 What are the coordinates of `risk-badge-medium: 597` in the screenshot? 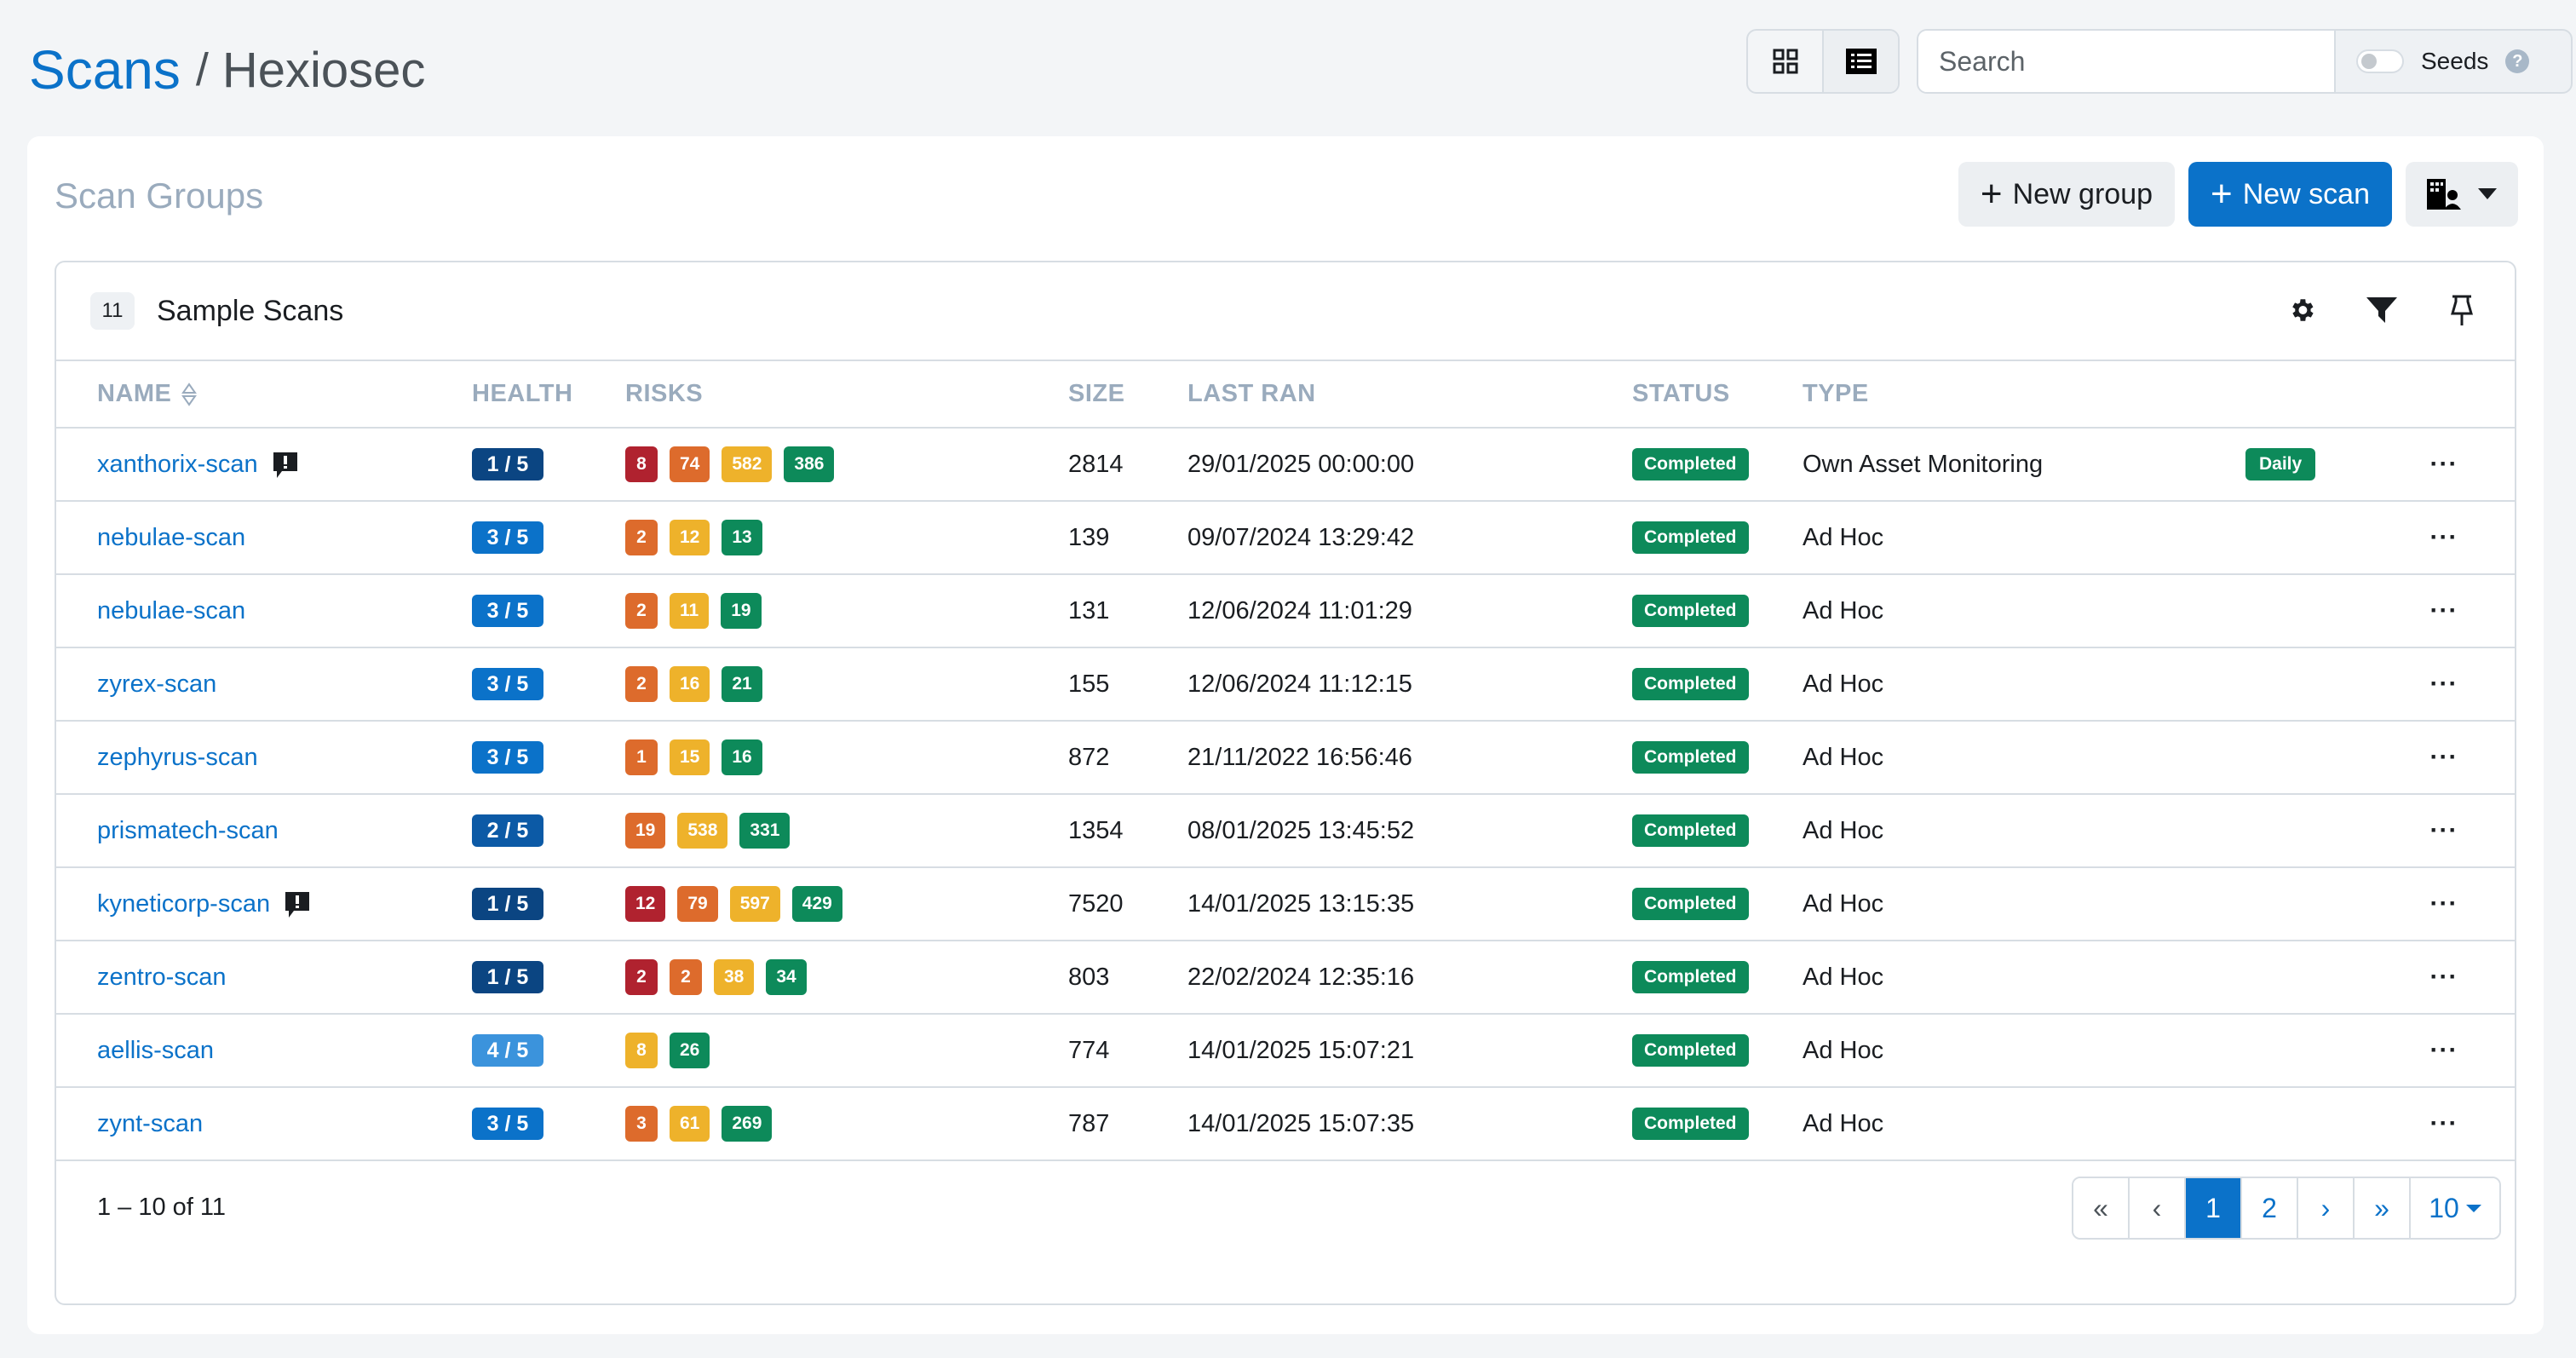 It's located at (754, 904).